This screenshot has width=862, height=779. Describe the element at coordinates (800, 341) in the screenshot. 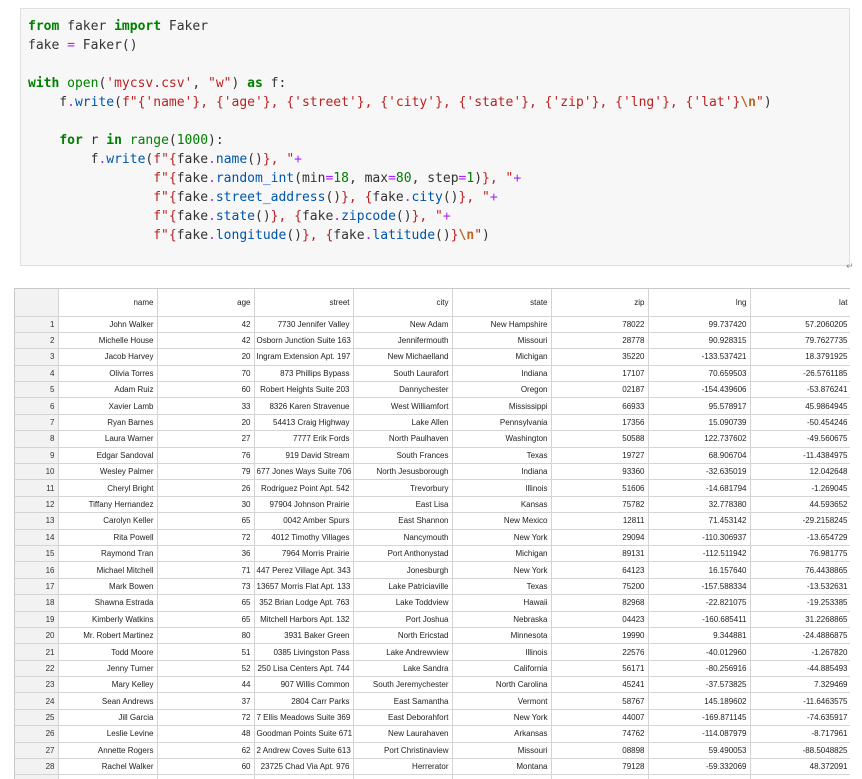

I see `cell-lat: 79.7627735` at that location.